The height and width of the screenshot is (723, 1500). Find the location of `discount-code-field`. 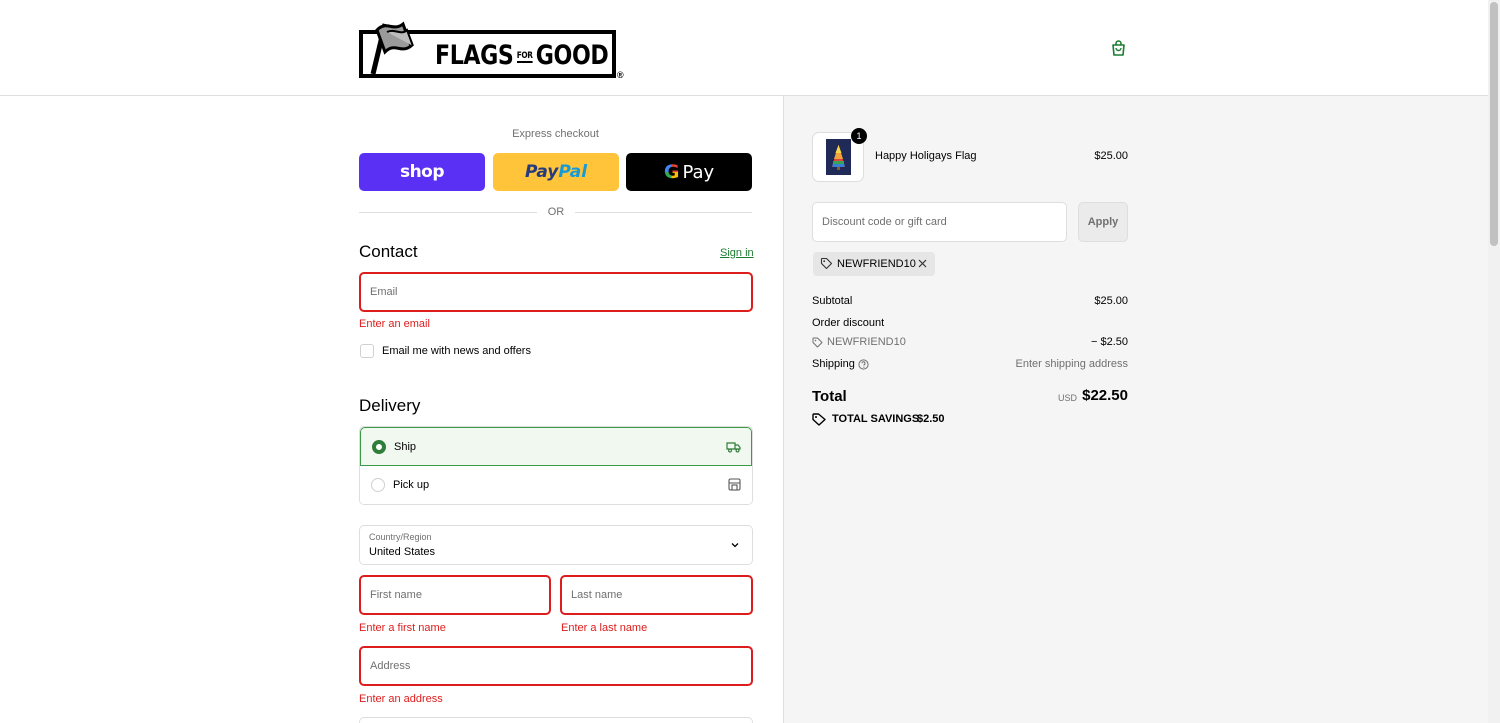

discount-code-field is located at coordinates (939, 222).